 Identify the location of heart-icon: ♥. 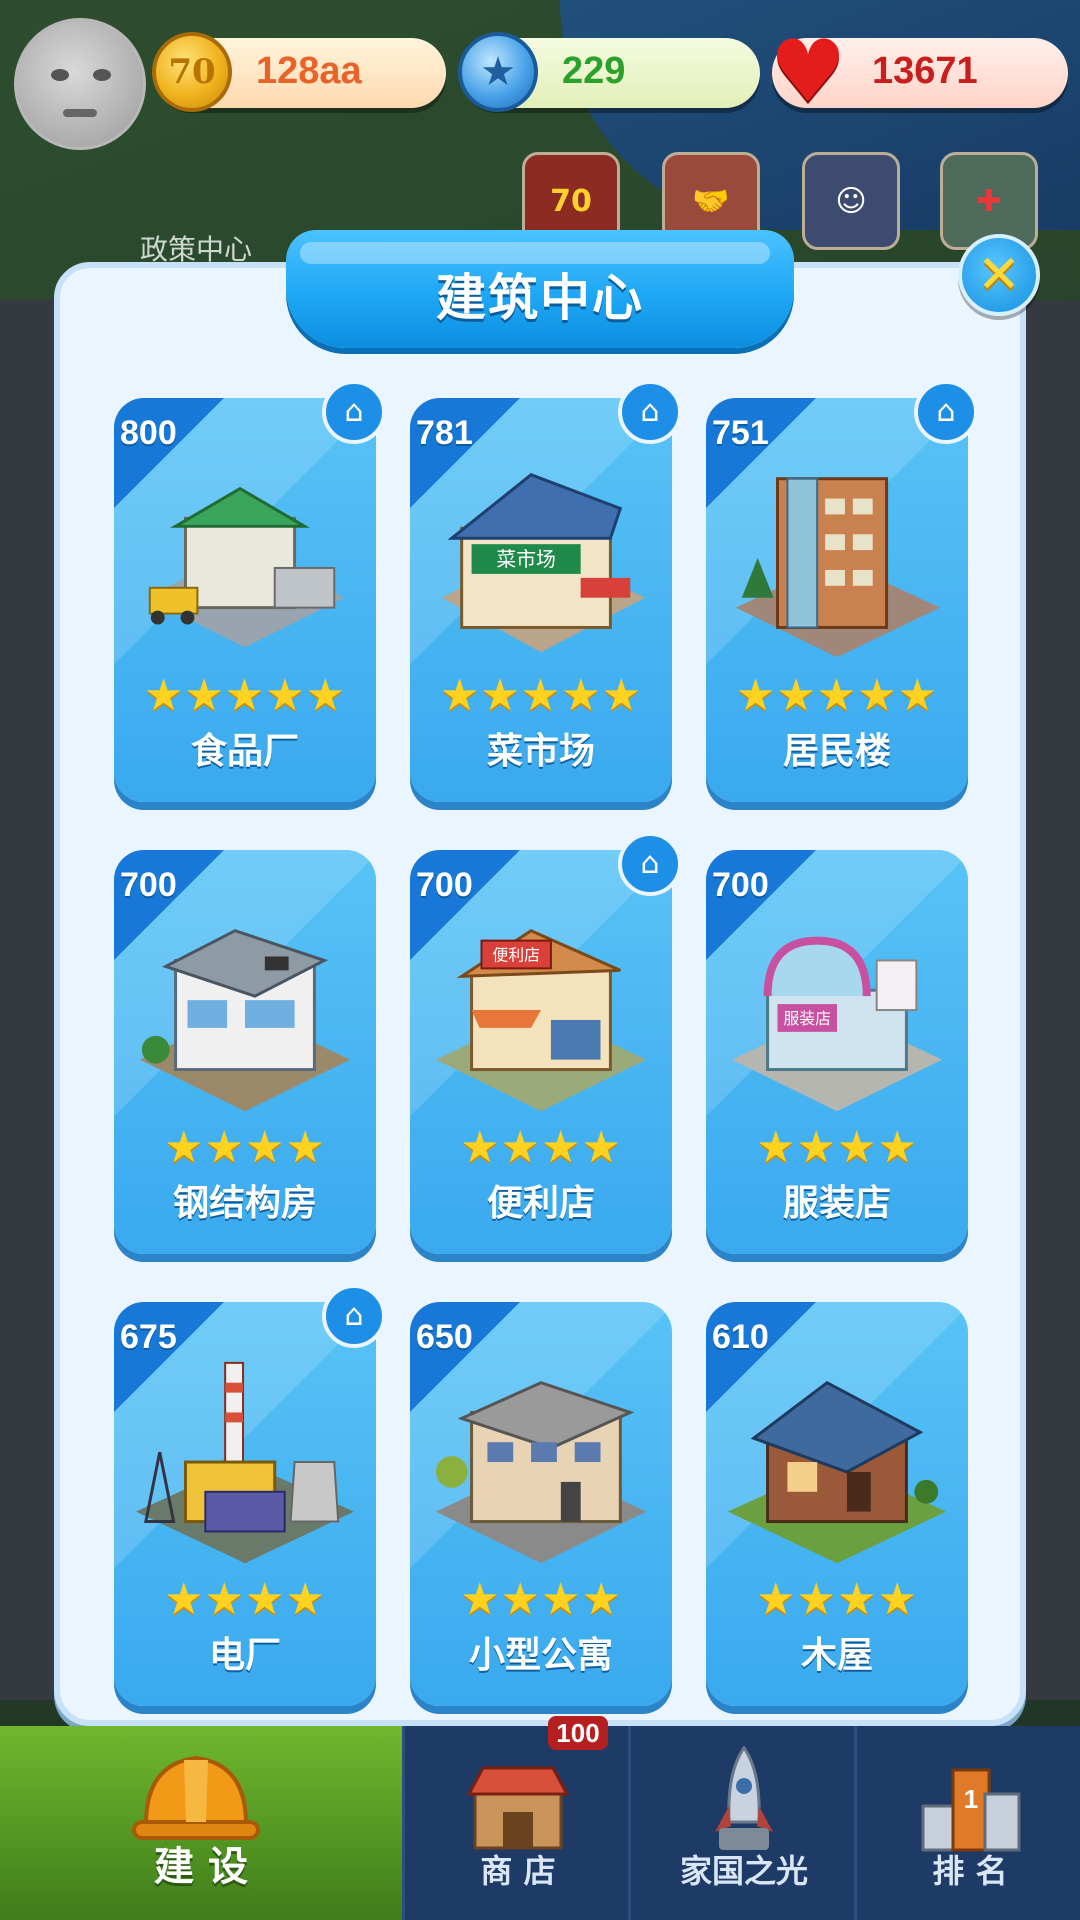
(808, 72).